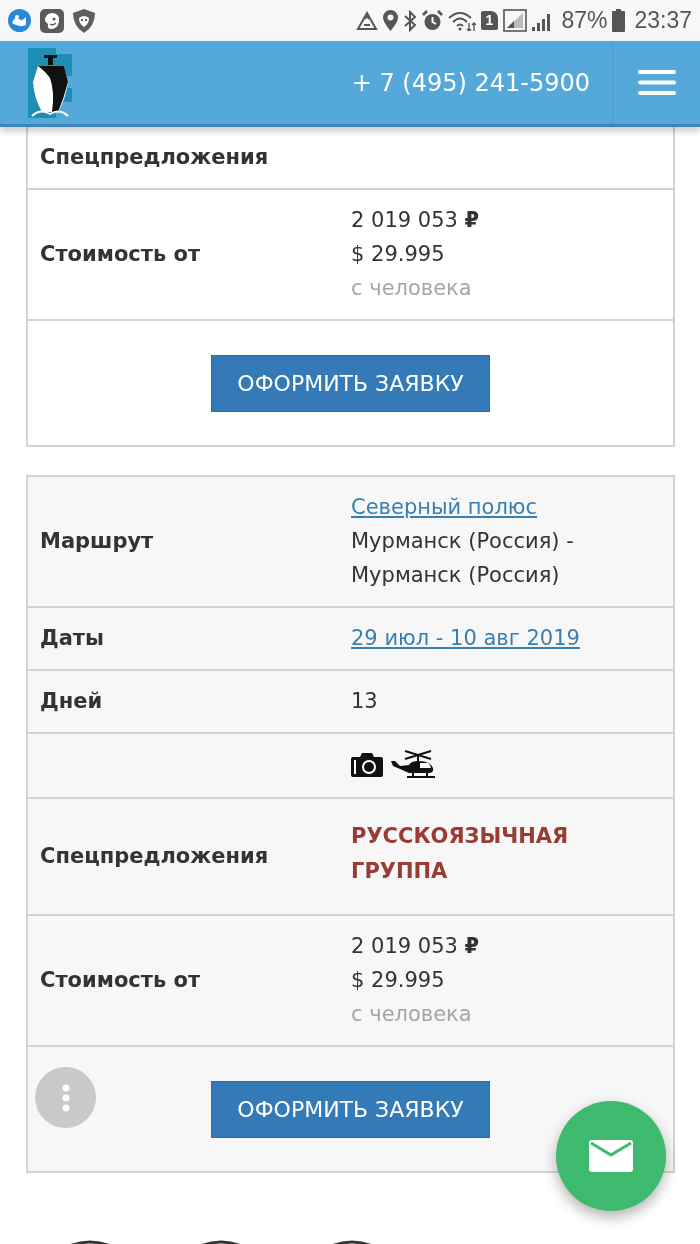  I want to click on signal-icon, so click(515, 20).